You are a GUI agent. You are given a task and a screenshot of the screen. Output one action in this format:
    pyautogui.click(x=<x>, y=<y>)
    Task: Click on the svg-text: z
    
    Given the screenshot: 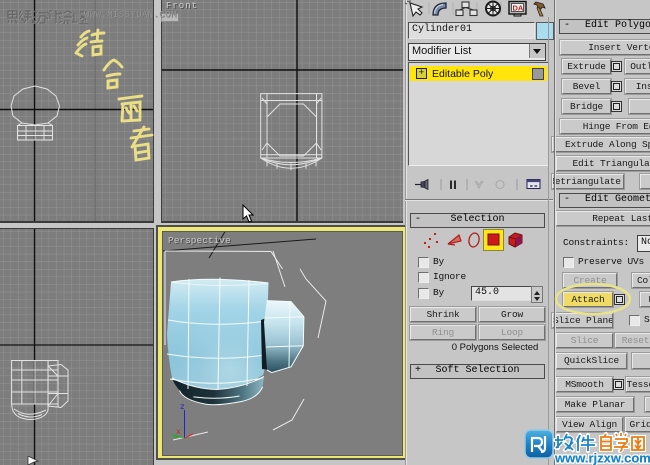 What is the action you would take?
    pyautogui.click(x=182, y=407)
    